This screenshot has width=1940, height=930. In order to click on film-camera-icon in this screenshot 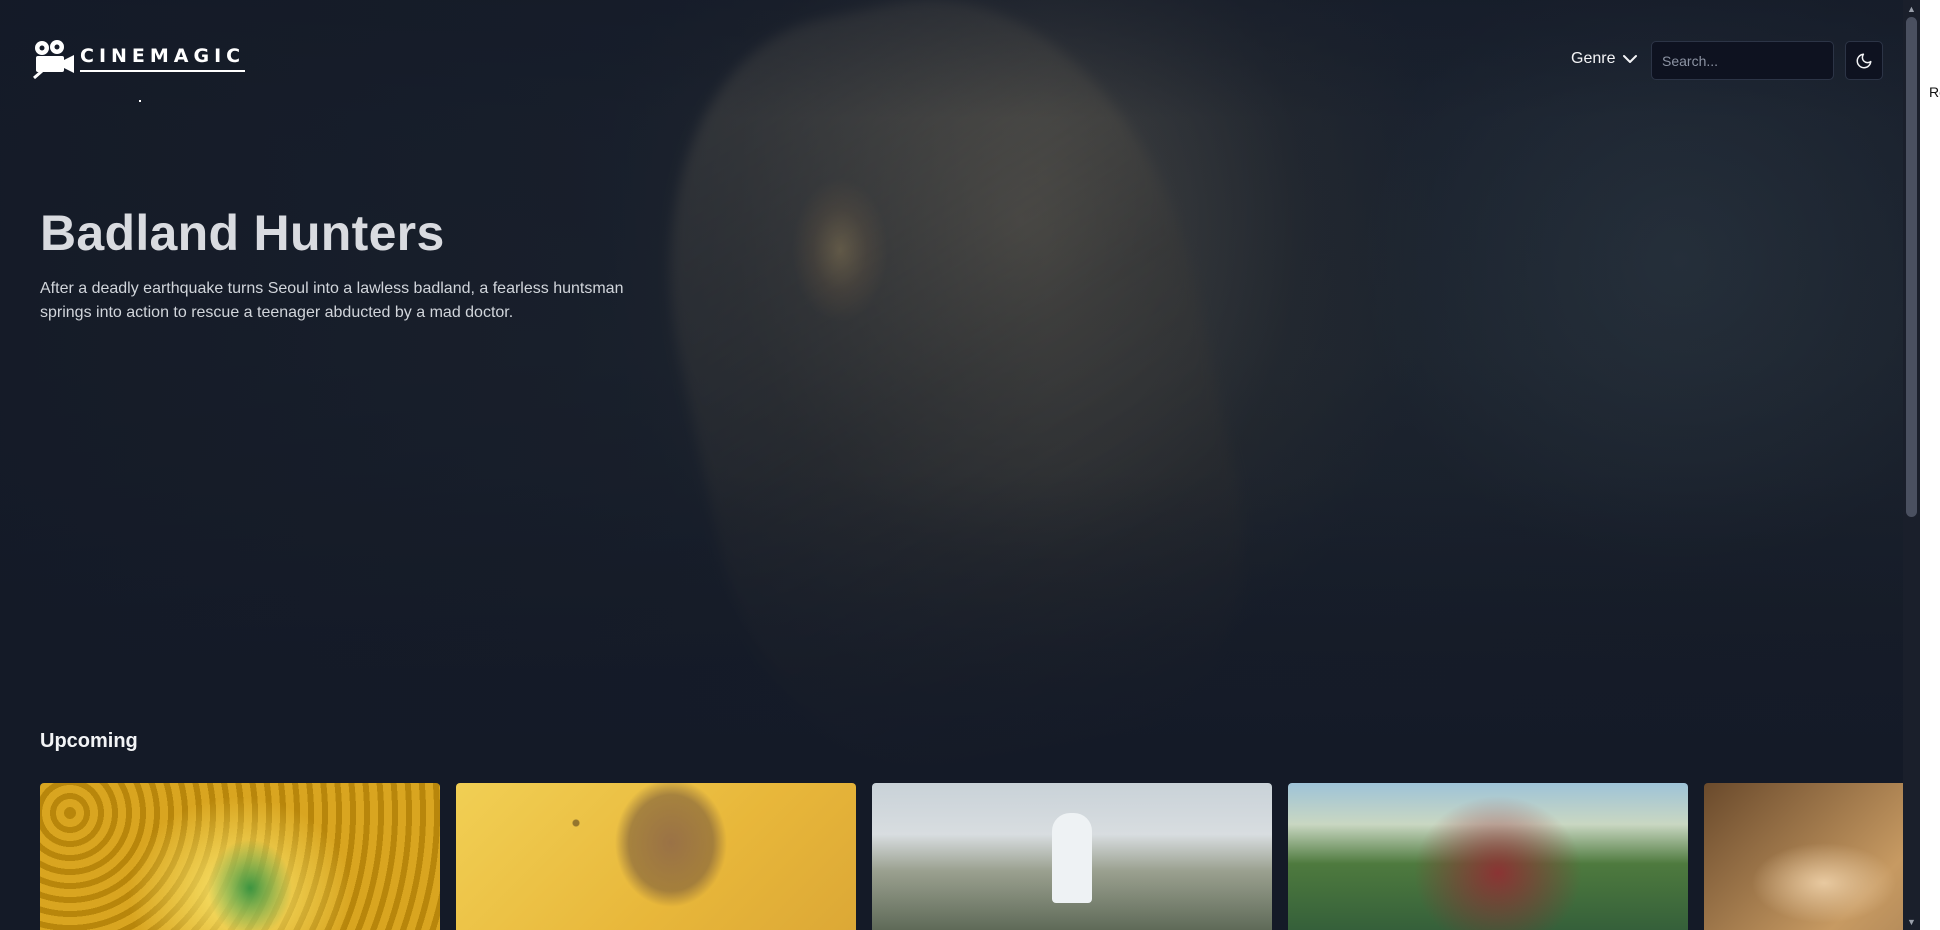, I will do `click(53, 60)`.